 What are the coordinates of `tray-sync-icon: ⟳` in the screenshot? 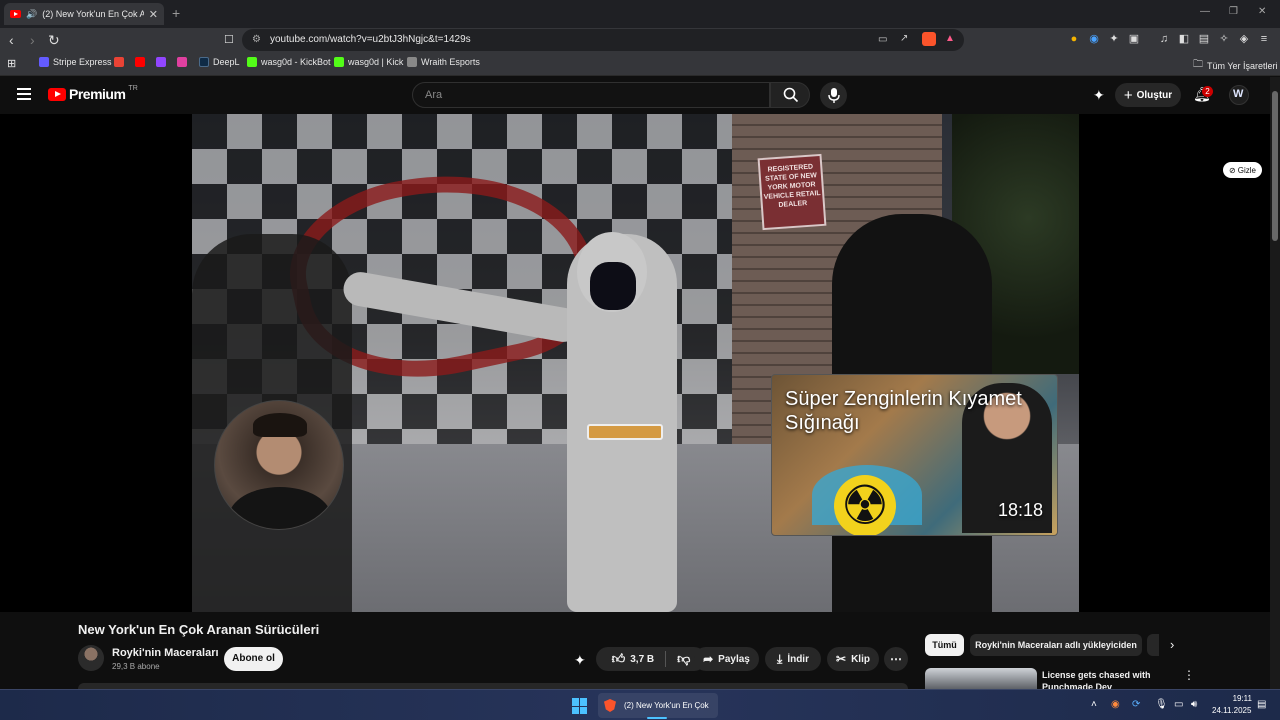 It's located at (1136, 704).